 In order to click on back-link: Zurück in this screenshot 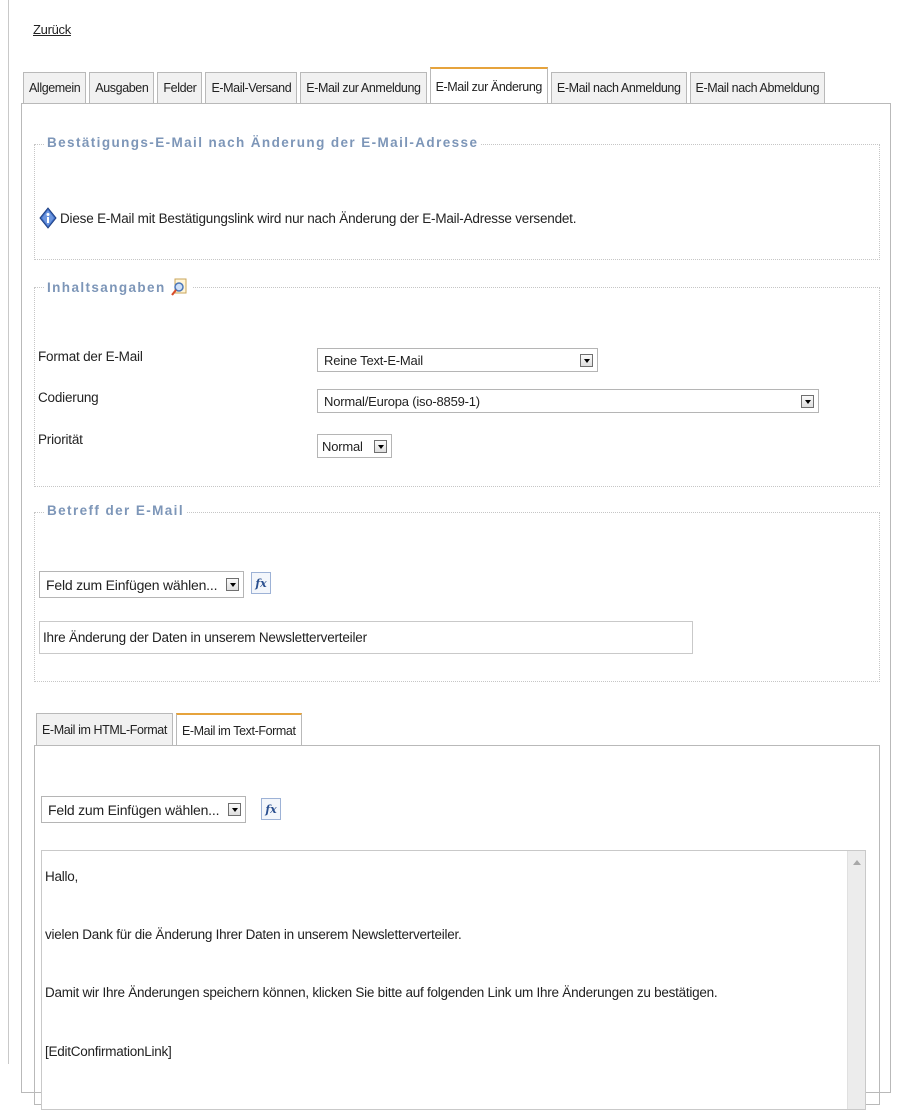, I will do `click(52, 29)`.